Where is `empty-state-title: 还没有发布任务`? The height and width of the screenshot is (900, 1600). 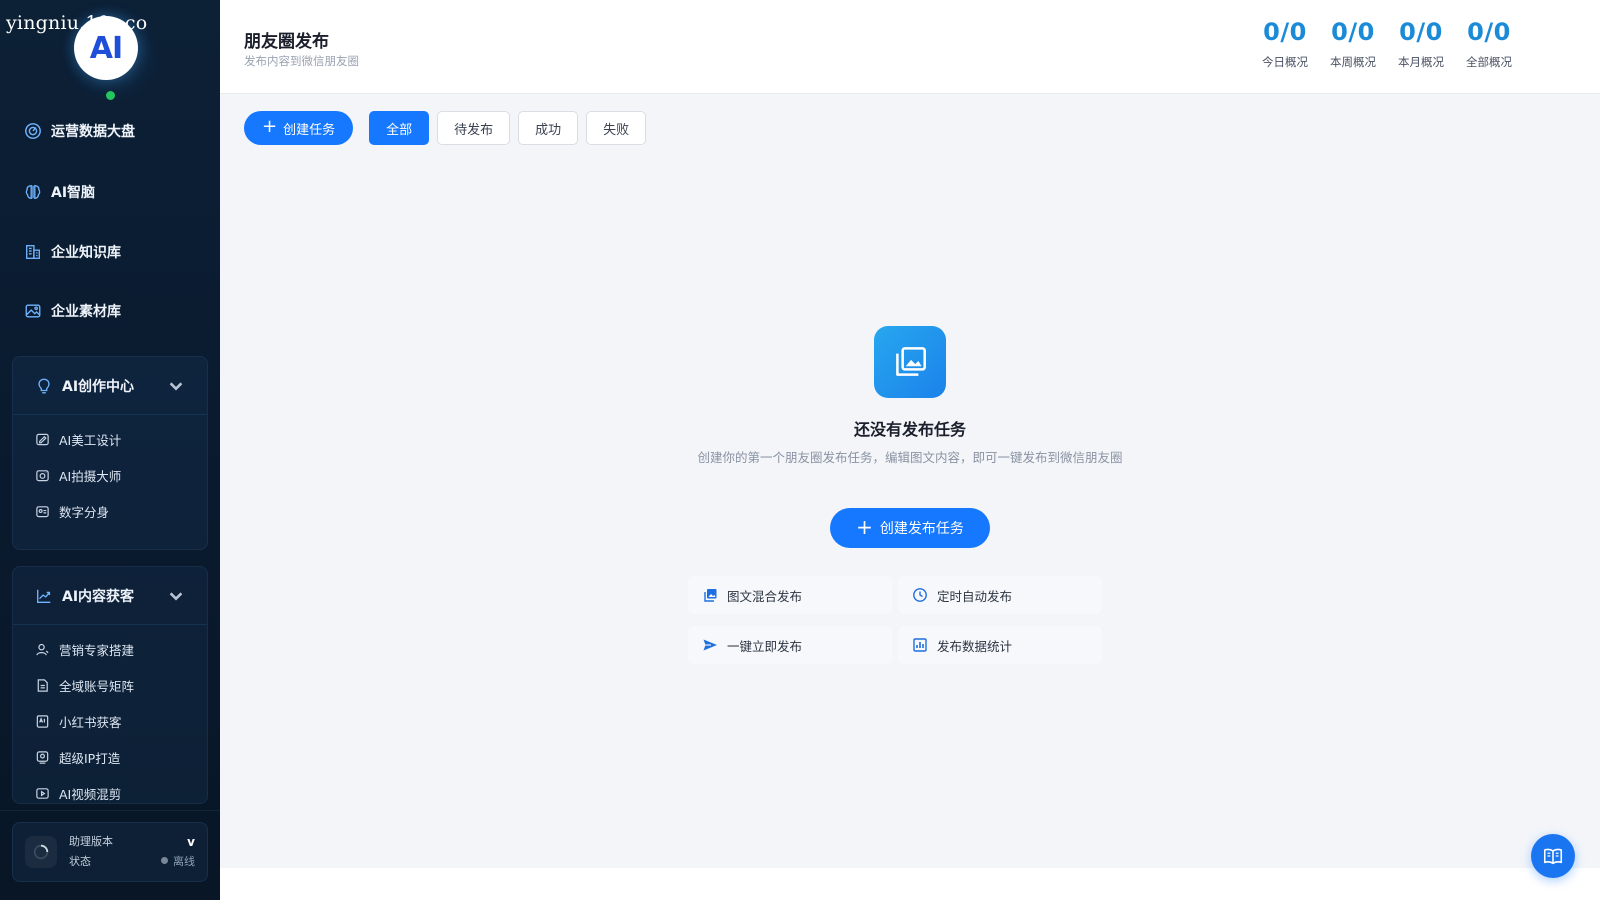
empty-state-title: 还没有发布任务 is located at coordinates (909, 429).